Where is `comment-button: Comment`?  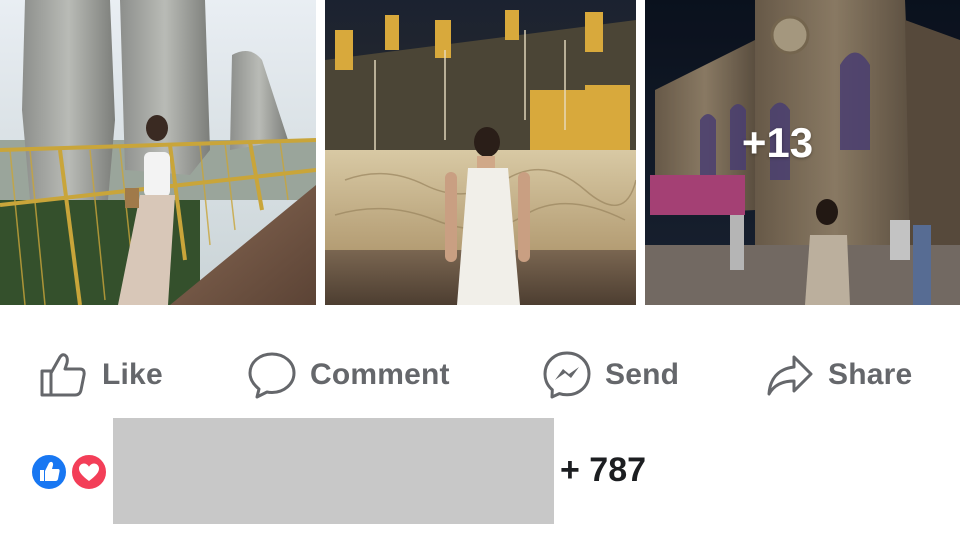 comment-button: Comment is located at coordinates (348, 375).